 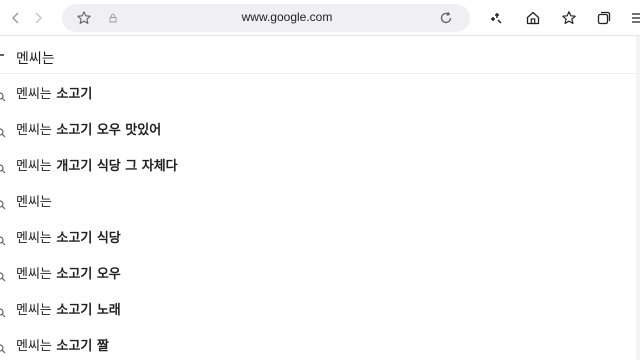 I want to click on extensions-button, so click(x=496, y=18).